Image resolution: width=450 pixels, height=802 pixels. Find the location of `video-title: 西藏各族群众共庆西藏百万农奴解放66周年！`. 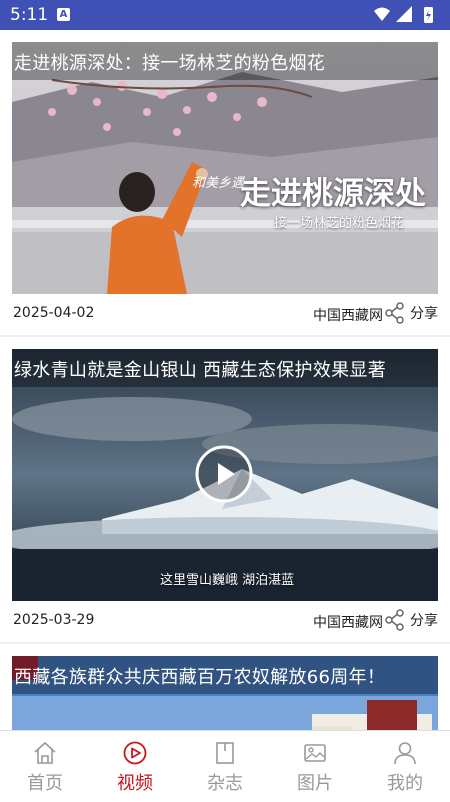

video-title: 西藏各族群众共庆西藏百万农奴解放66周年！ is located at coordinates (199, 676).